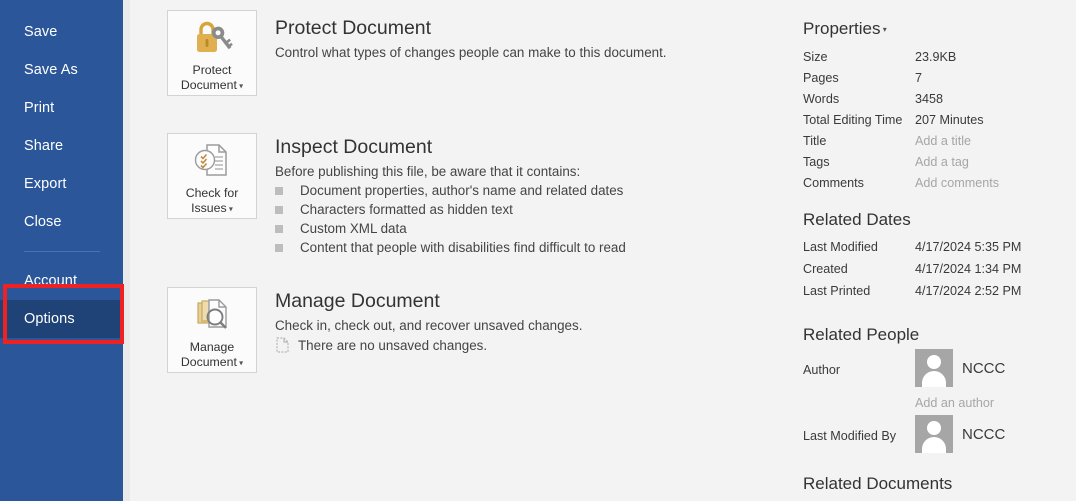 The height and width of the screenshot is (501, 1076). Describe the element at coordinates (943, 141) in the screenshot. I see `property-value-placeholder: Add a title` at that location.